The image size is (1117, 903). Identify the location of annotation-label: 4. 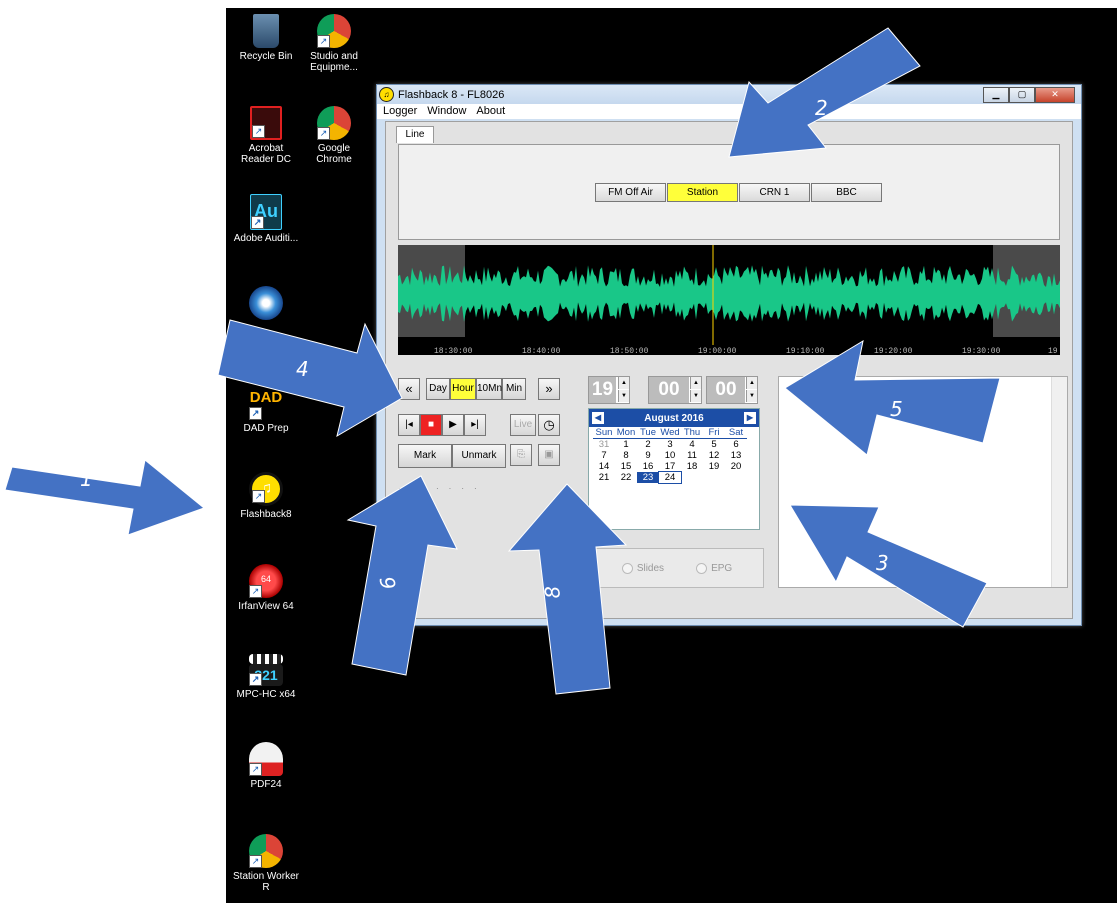
(302, 369).